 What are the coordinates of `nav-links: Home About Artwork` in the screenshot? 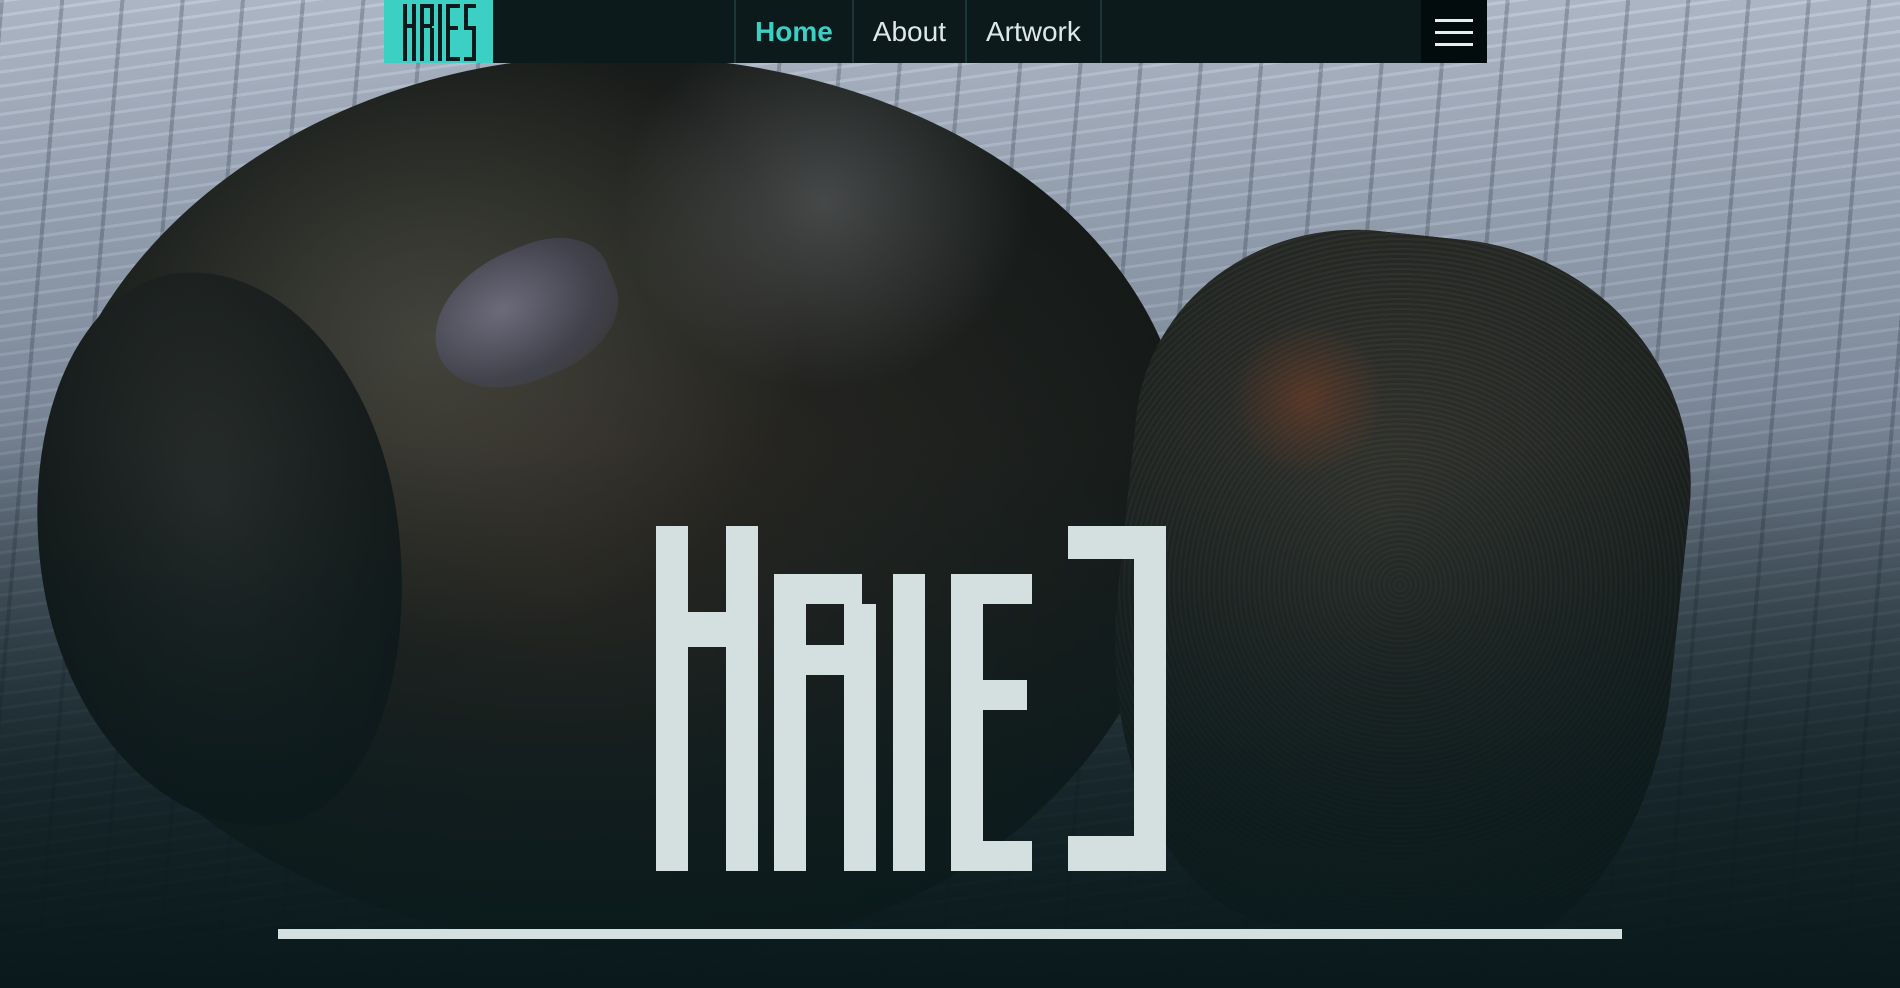 It's located at (918, 31).